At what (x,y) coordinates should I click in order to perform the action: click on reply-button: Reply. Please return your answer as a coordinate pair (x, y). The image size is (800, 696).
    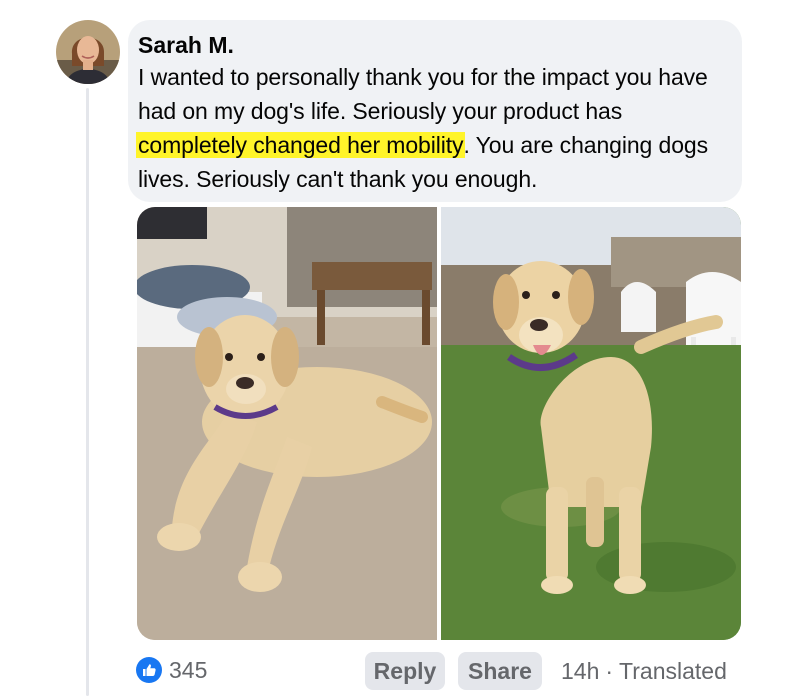
    Looking at the image, I should click on (405, 671).